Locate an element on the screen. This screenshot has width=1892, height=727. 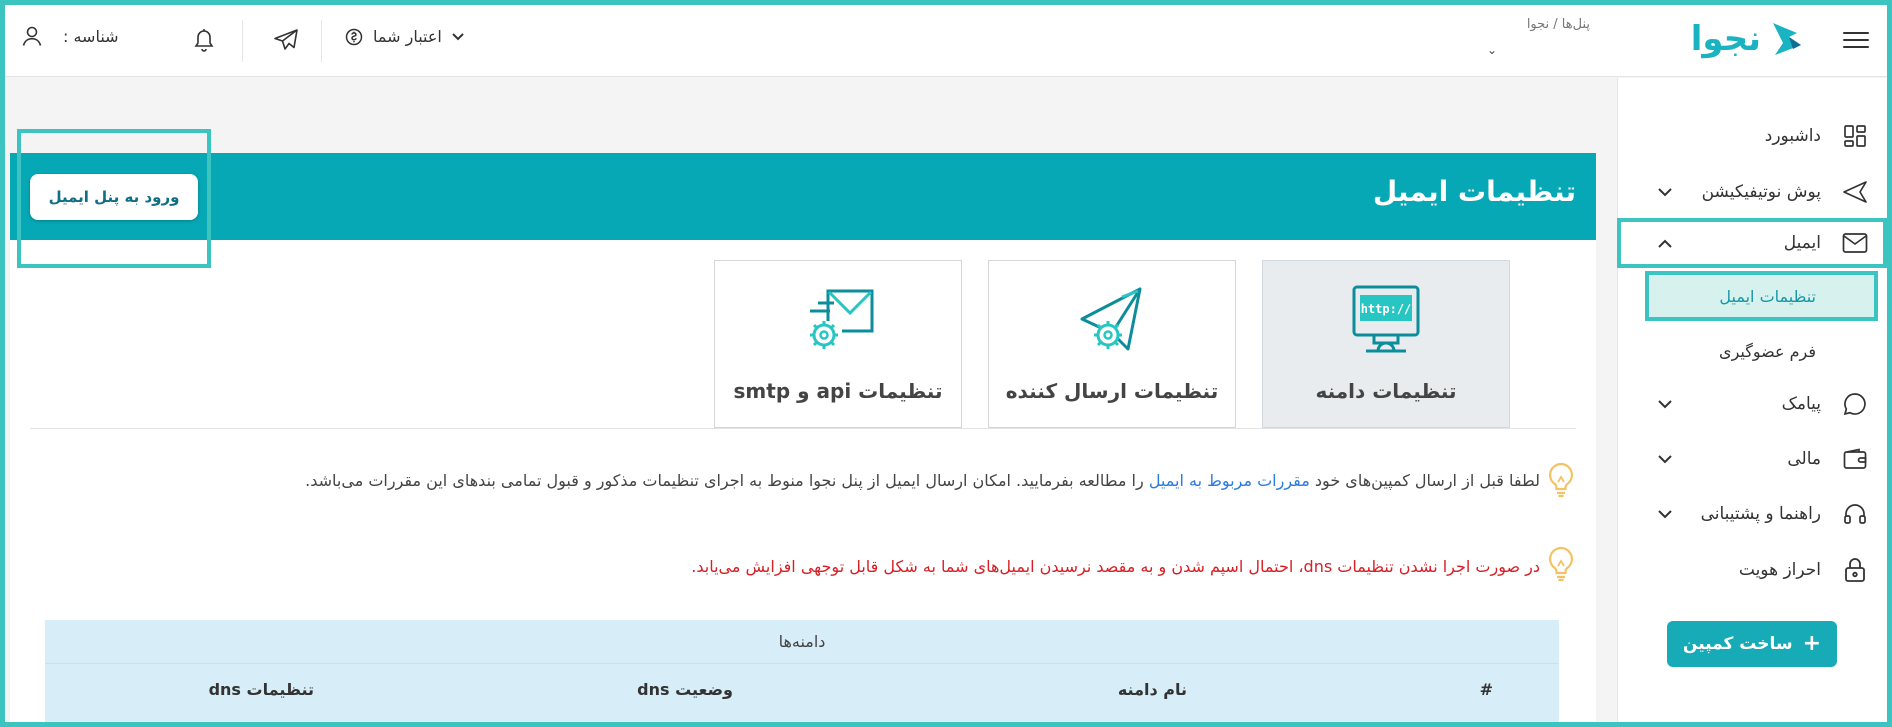
notification-bell-icon is located at coordinates (204, 40).